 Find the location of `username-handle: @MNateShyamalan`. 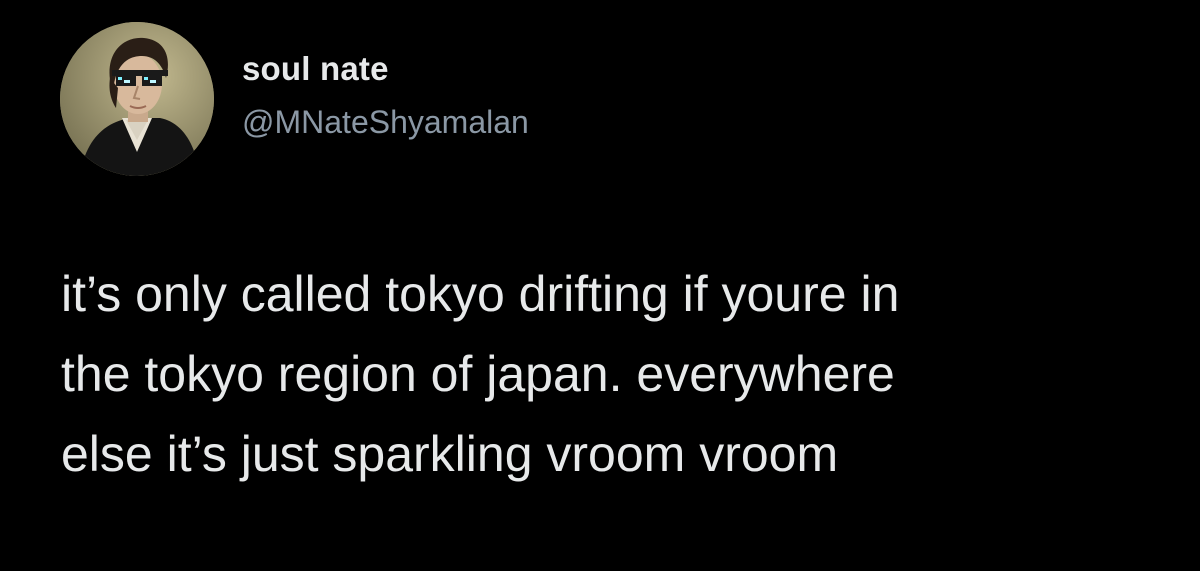

username-handle: @MNateShyamalan is located at coordinates (385, 122).